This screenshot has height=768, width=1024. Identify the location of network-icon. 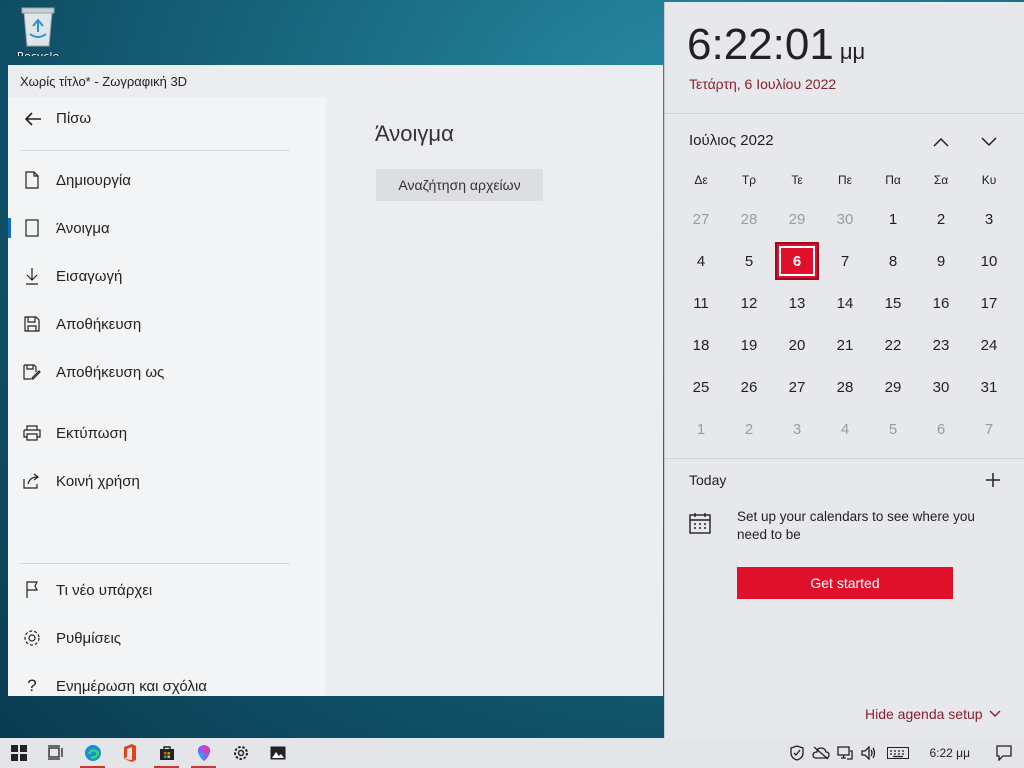
(845, 753).